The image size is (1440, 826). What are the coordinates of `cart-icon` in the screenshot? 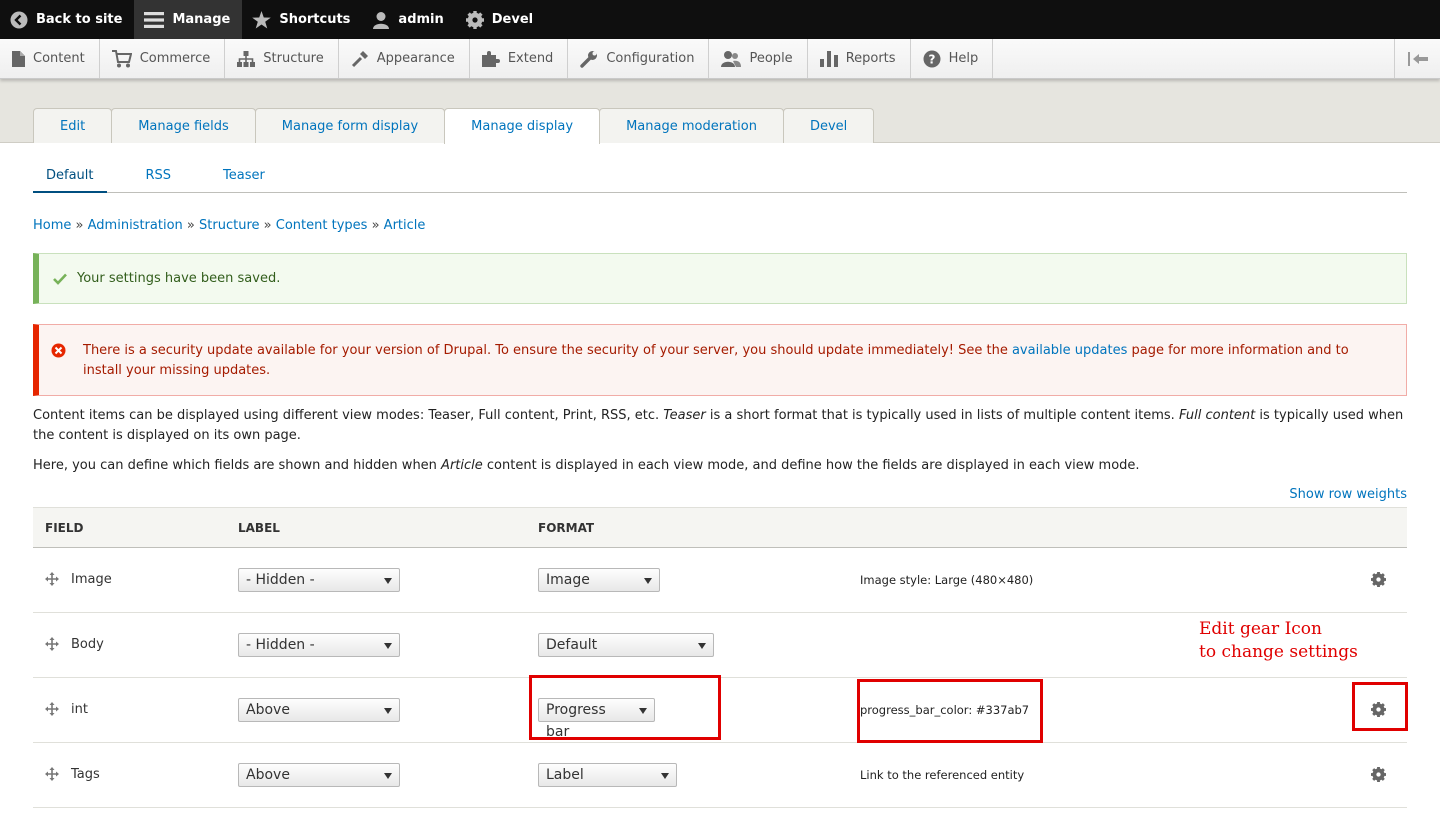 It's located at (121, 58).